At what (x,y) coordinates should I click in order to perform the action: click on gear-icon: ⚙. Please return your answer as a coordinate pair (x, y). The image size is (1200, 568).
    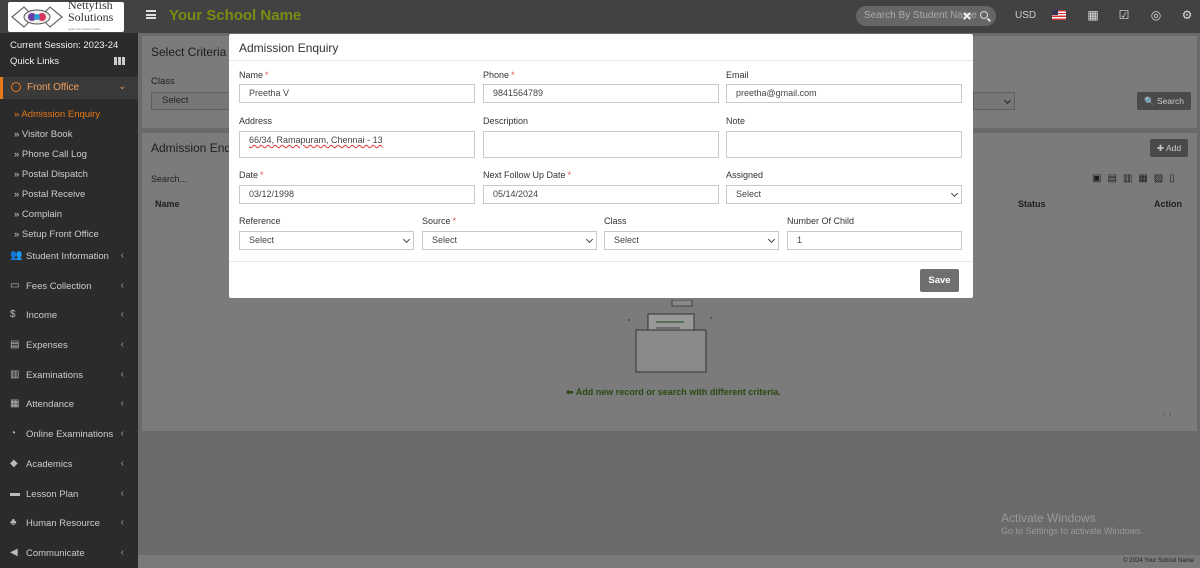
    Looking at the image, I should click on (1187, 15).